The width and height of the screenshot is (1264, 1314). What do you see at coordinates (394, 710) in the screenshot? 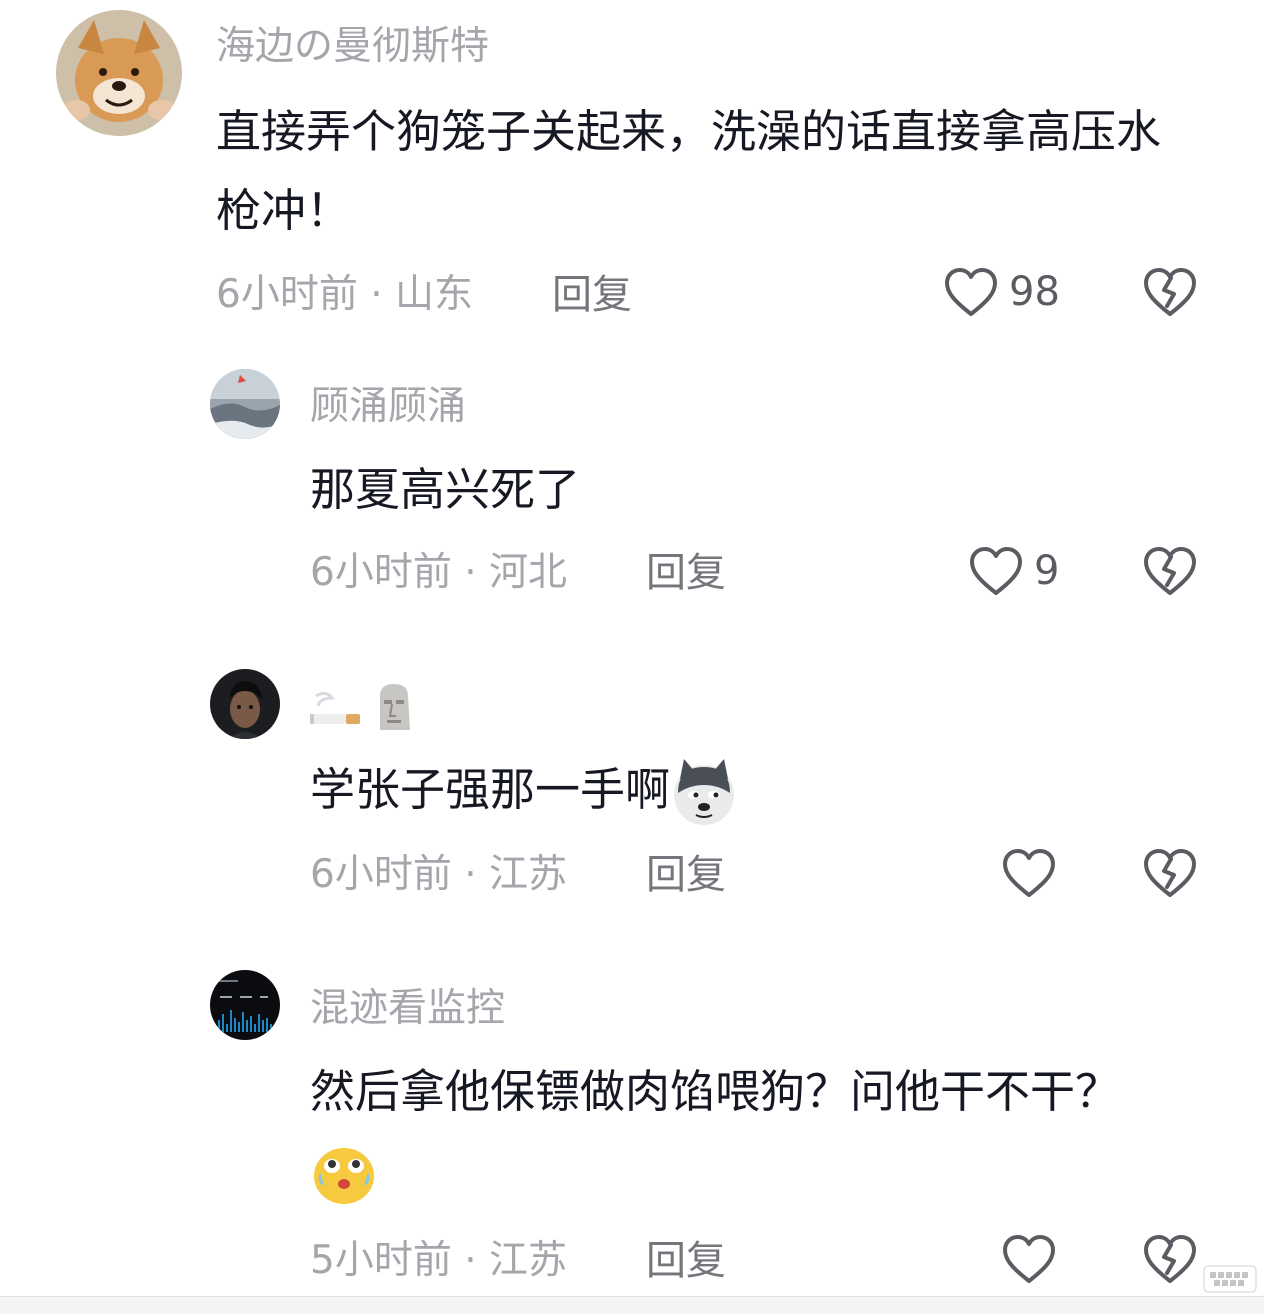
I see `moai-emoji` at bounding box center [394, 710].